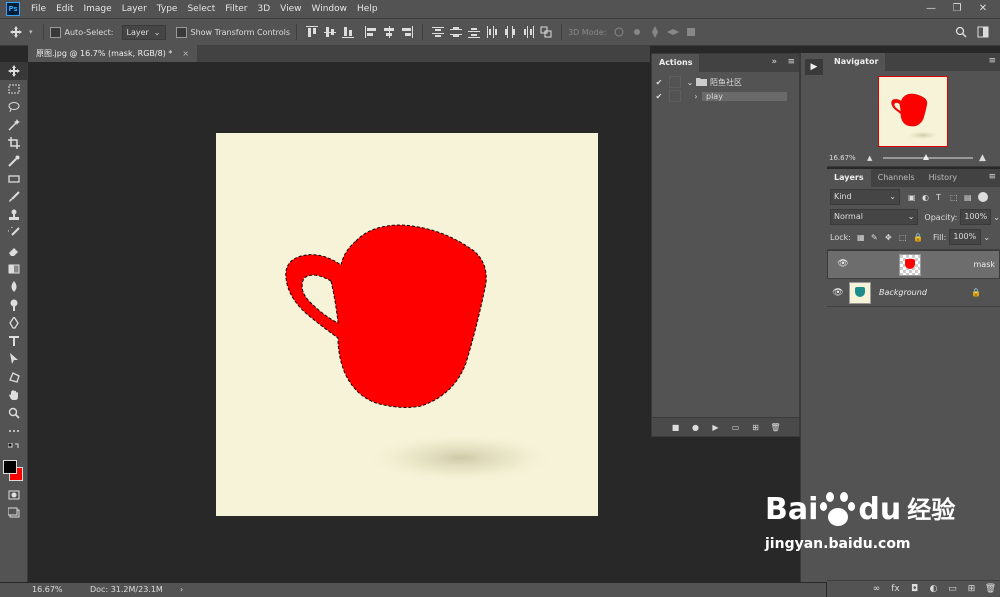  I want to click on lock-all-icon: 🔒, so click(920, 237).